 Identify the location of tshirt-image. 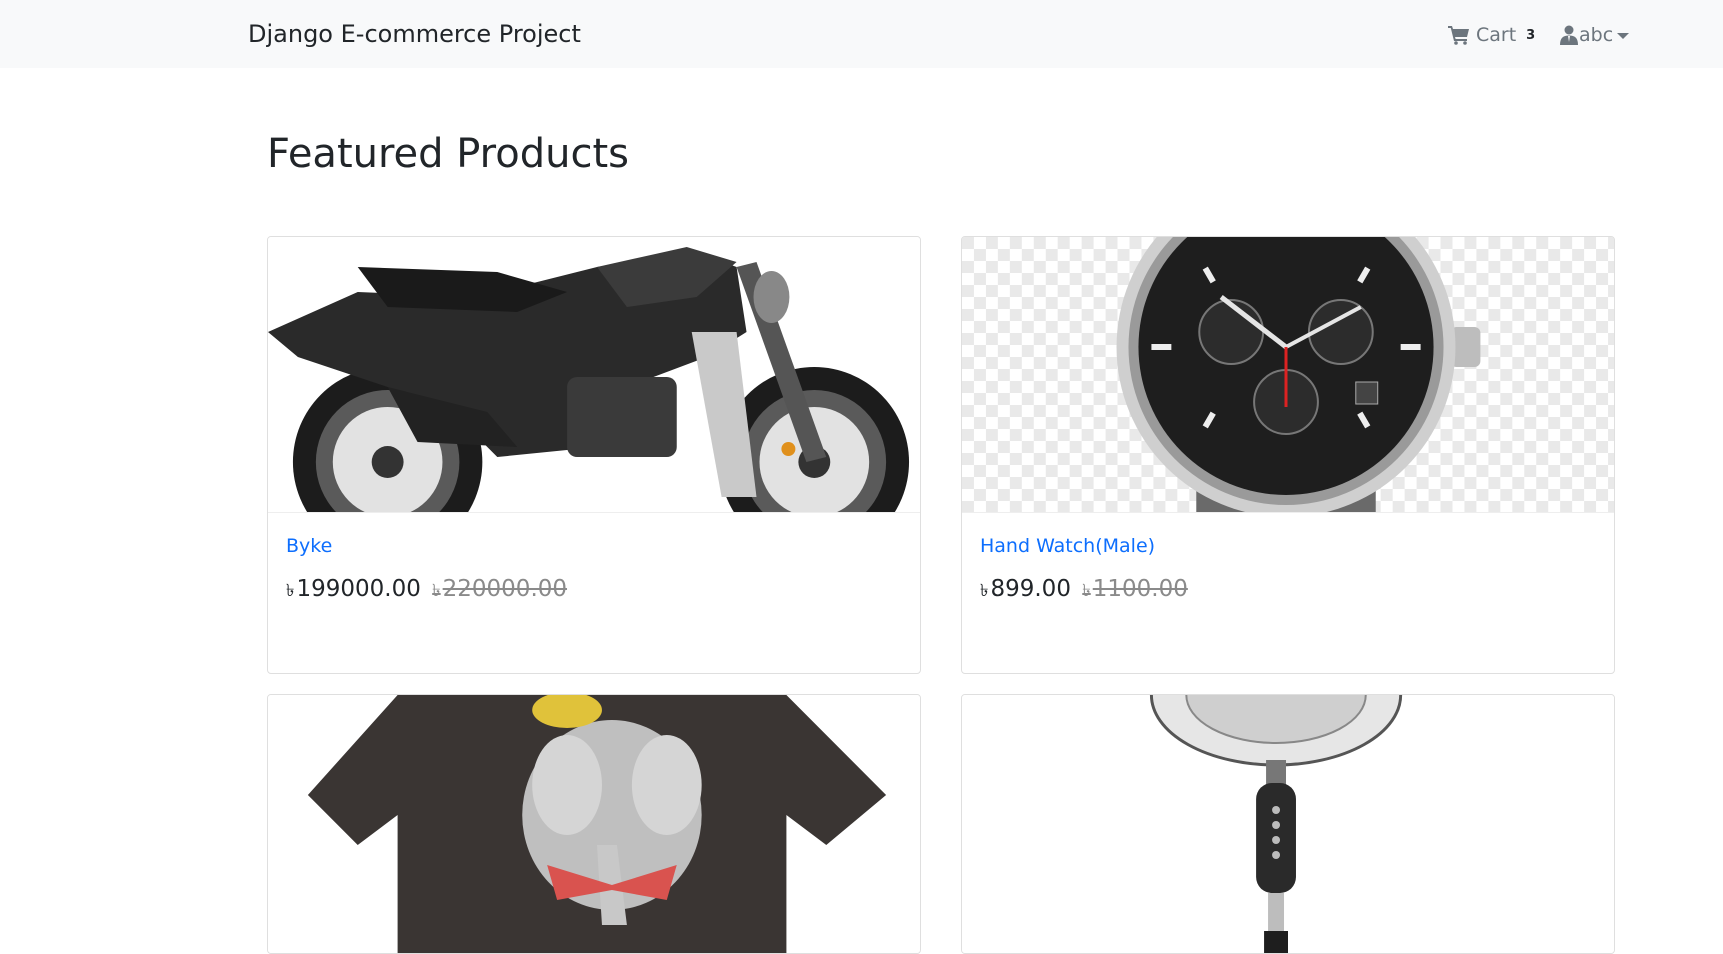
(594, 824).